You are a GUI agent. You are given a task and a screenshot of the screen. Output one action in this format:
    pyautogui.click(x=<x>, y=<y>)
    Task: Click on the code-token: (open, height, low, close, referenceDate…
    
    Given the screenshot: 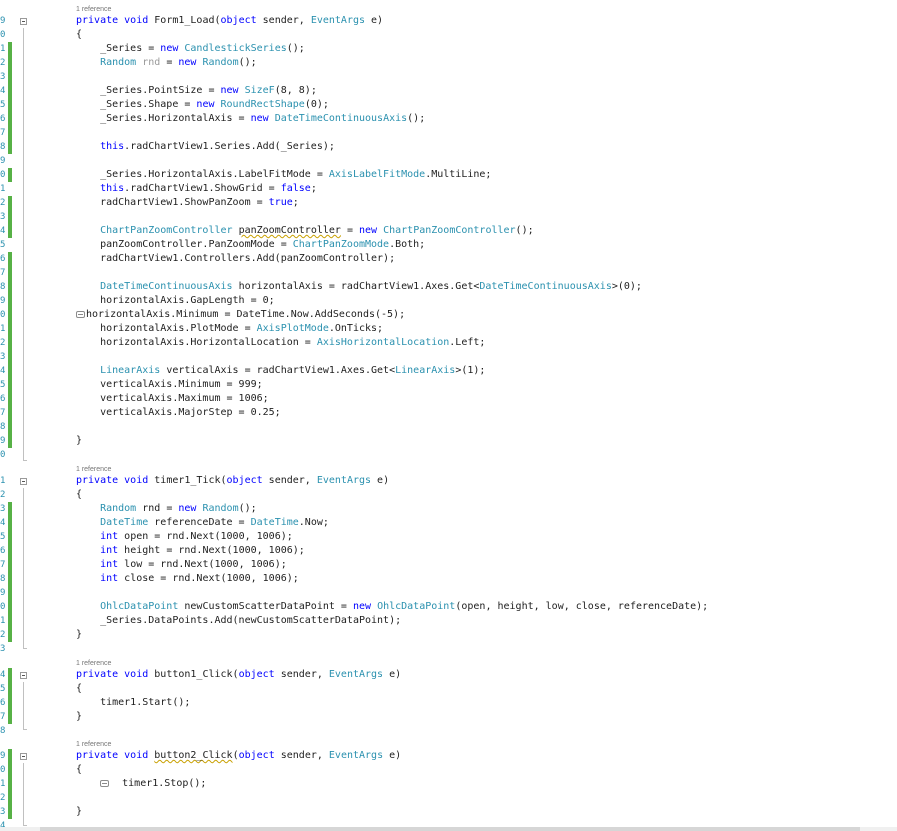 What is the action you would take?
    pyautogui.click(x=582, y=606)
    